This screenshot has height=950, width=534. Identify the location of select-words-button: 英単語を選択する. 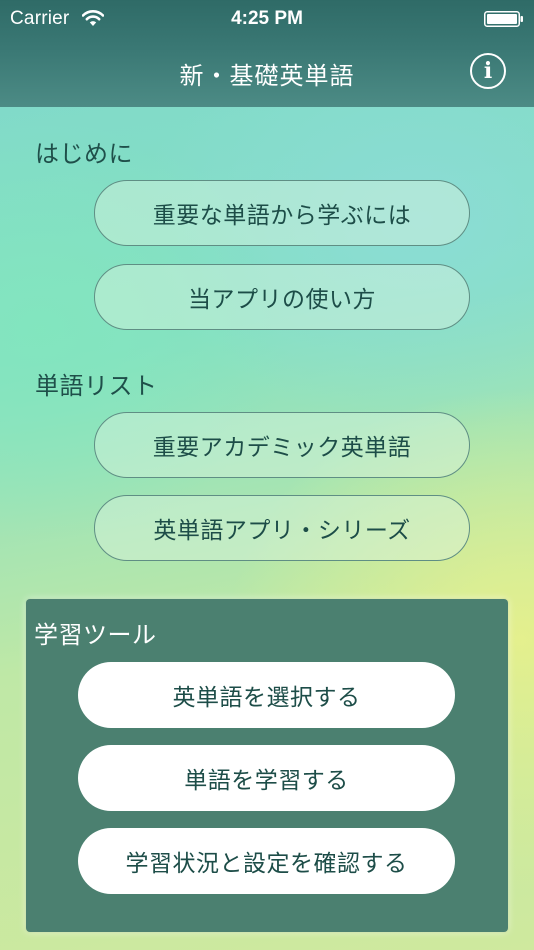
(266, 695).